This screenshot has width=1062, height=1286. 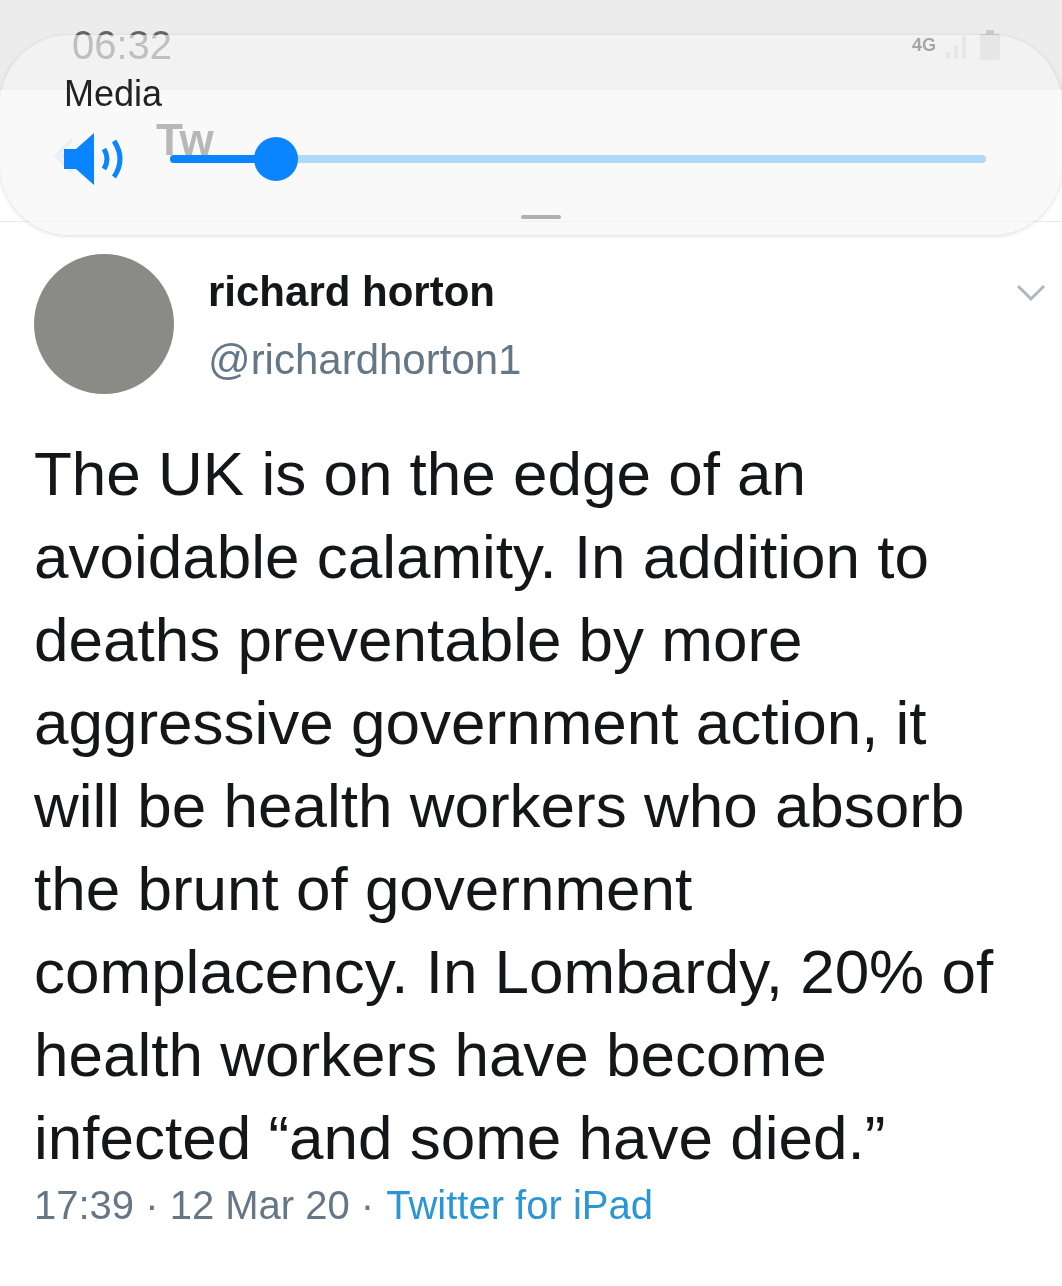 I want to click on battery-icon, so click(x=990, y=45).